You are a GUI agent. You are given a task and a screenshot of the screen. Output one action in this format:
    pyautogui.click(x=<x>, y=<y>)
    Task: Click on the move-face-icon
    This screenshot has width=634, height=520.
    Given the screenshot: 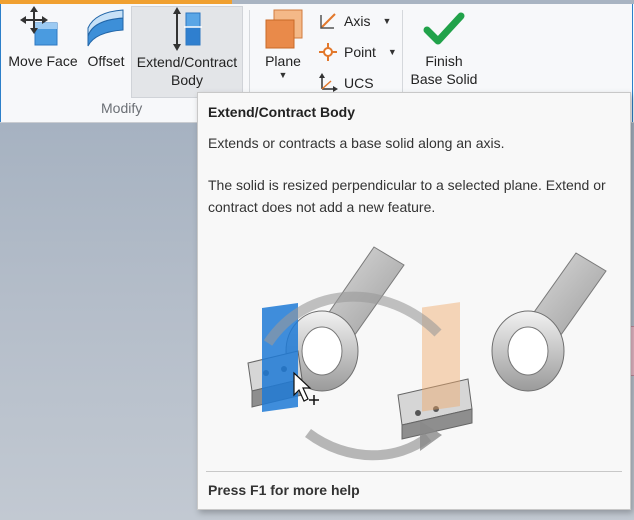 What is the action you would take?
    pyautogui.click(x=39, y=26)
    